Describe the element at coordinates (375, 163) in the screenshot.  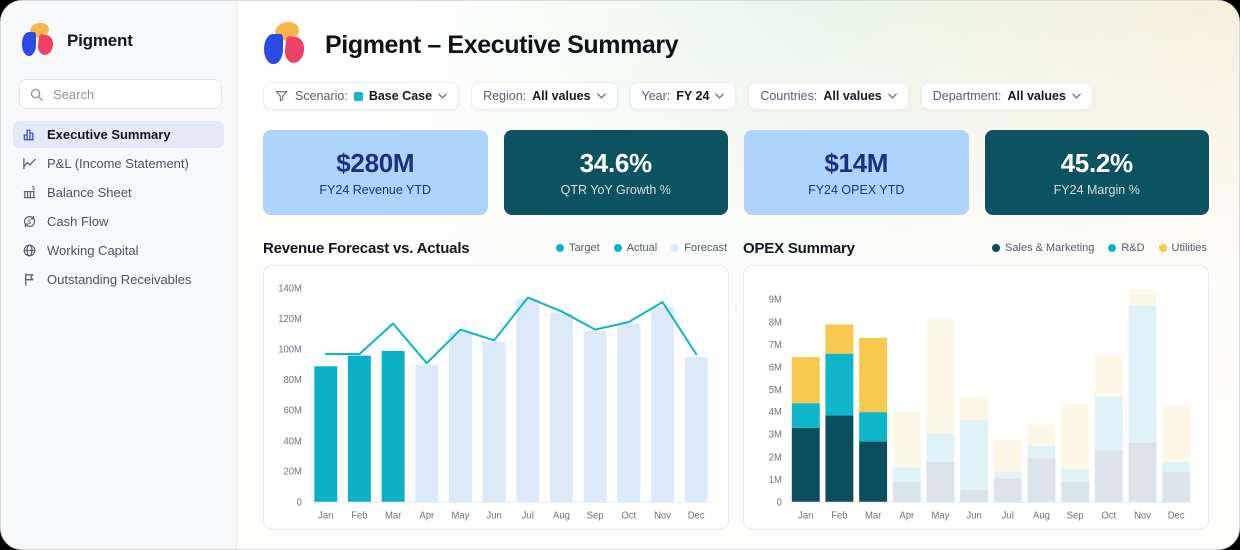
I see `kpi-value: $280M` at that location.